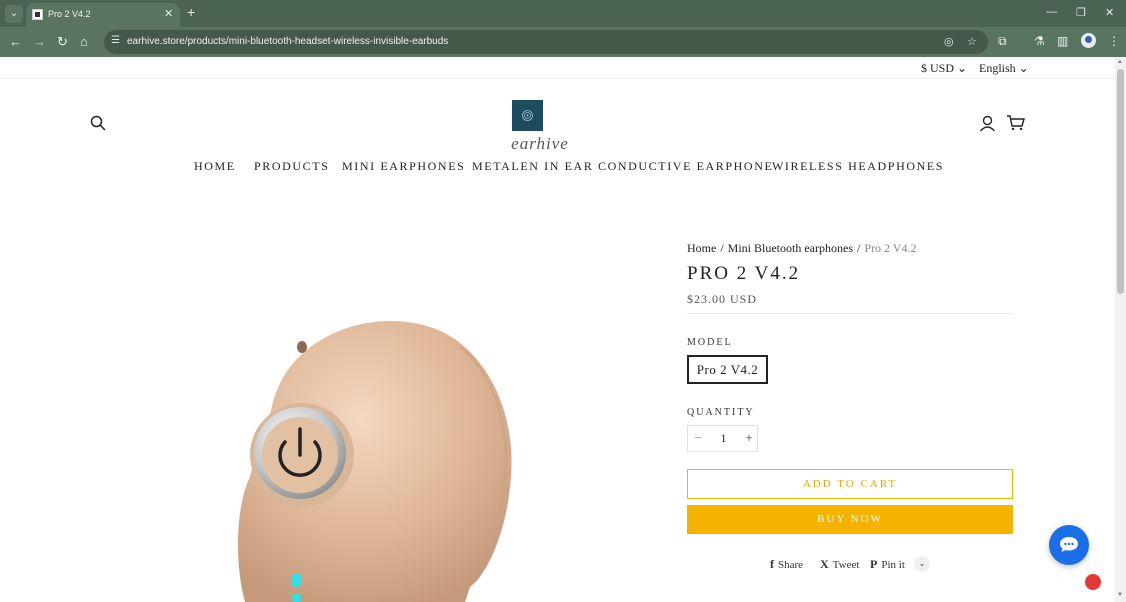 The width and height of the screenshot is (1126, 602). I want to click on bookmark-star-icon: ☆, so click(972, 41).